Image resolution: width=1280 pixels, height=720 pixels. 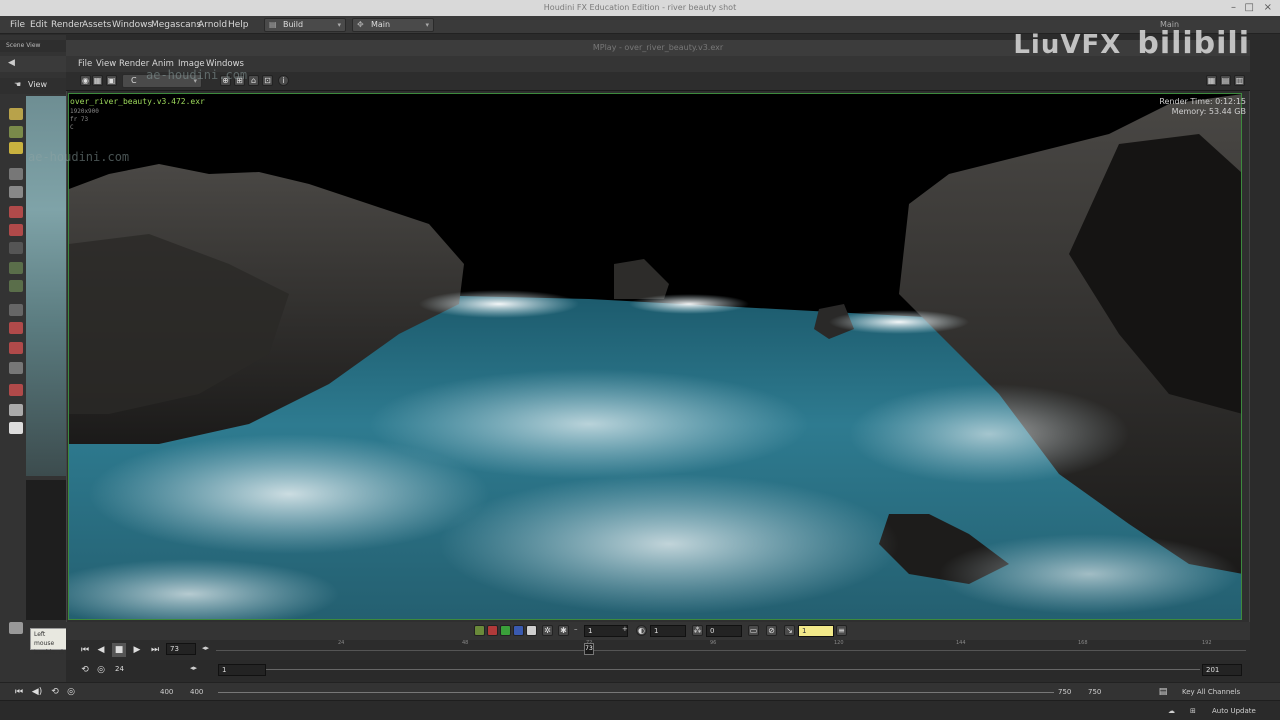 What do you see at coordinates (641, 630) in the screenshot?
I see `contrast-icon: ◐` at bounding box center [641, 630].